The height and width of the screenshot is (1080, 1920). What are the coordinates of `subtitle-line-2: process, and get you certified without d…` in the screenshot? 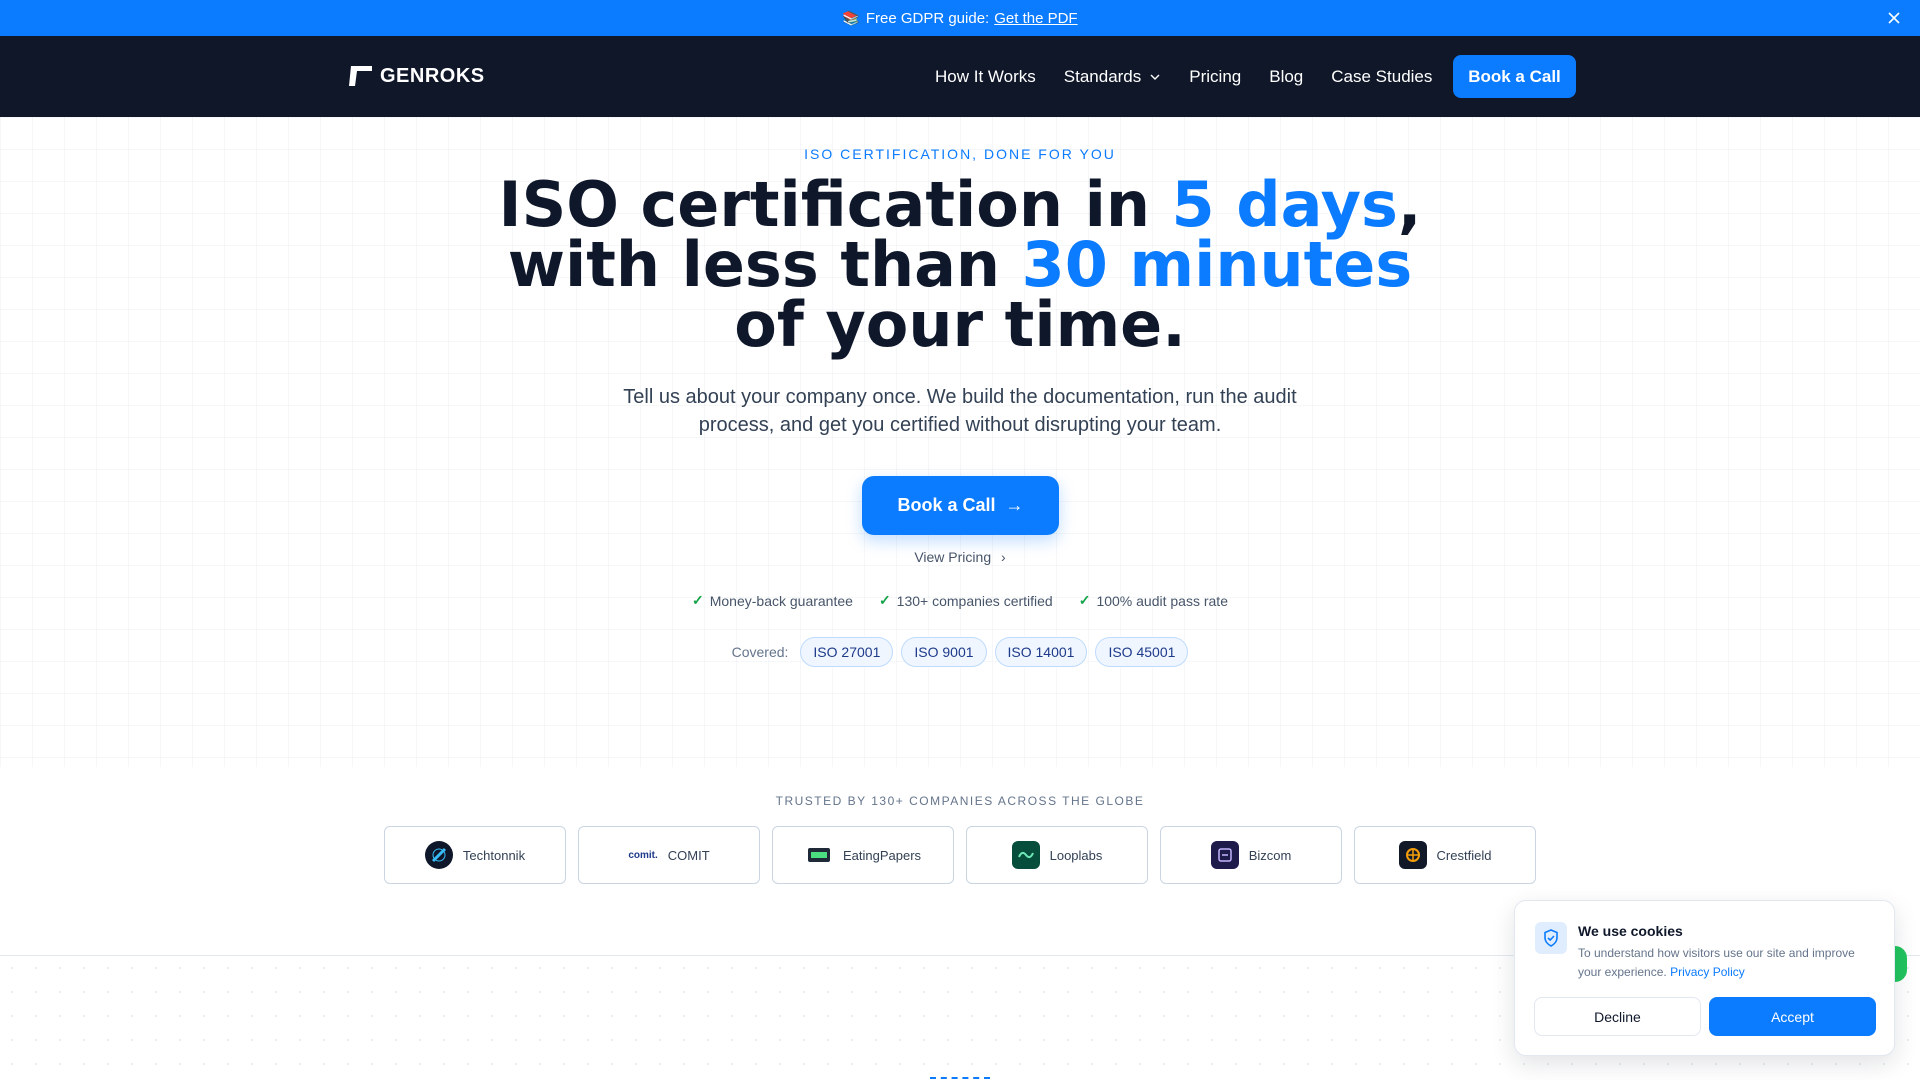 It's located at (960, 425).